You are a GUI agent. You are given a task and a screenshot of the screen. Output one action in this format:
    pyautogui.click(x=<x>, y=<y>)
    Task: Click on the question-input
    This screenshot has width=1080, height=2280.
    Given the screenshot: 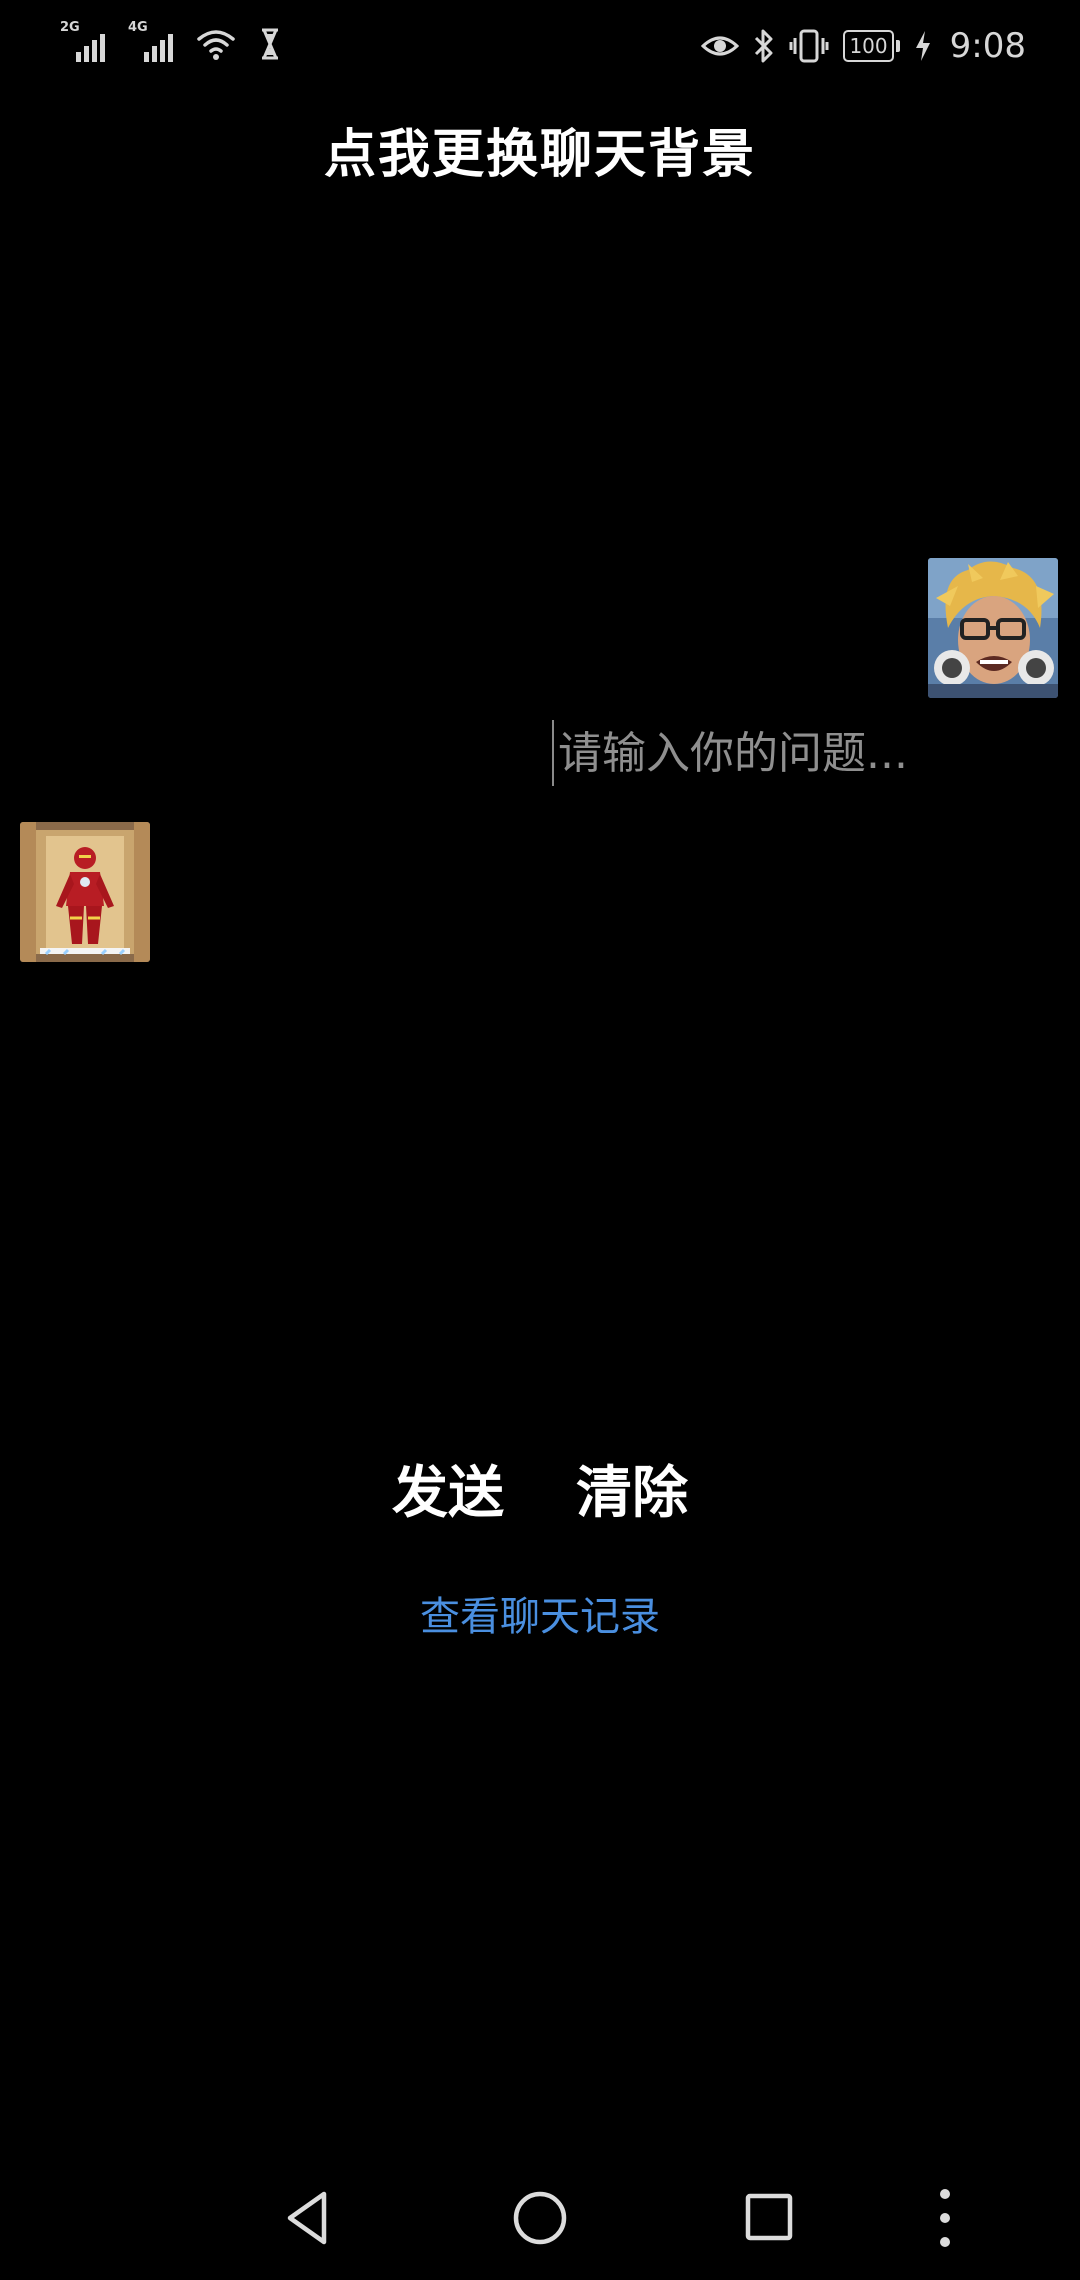 What is the action you would take?
    pyautogui.click(x=765, y=753)
    